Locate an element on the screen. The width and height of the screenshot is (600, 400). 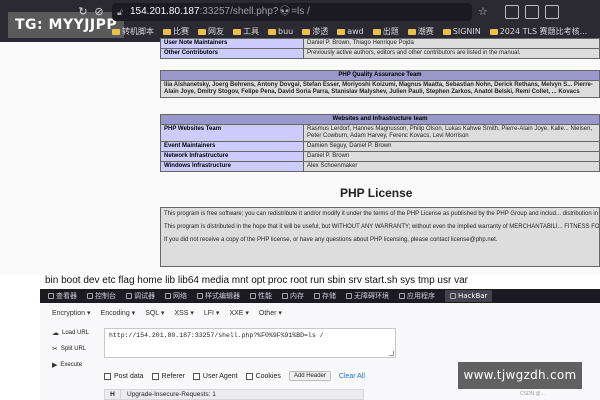
security-icon: ⊘ is located at coordinates (99, 12).